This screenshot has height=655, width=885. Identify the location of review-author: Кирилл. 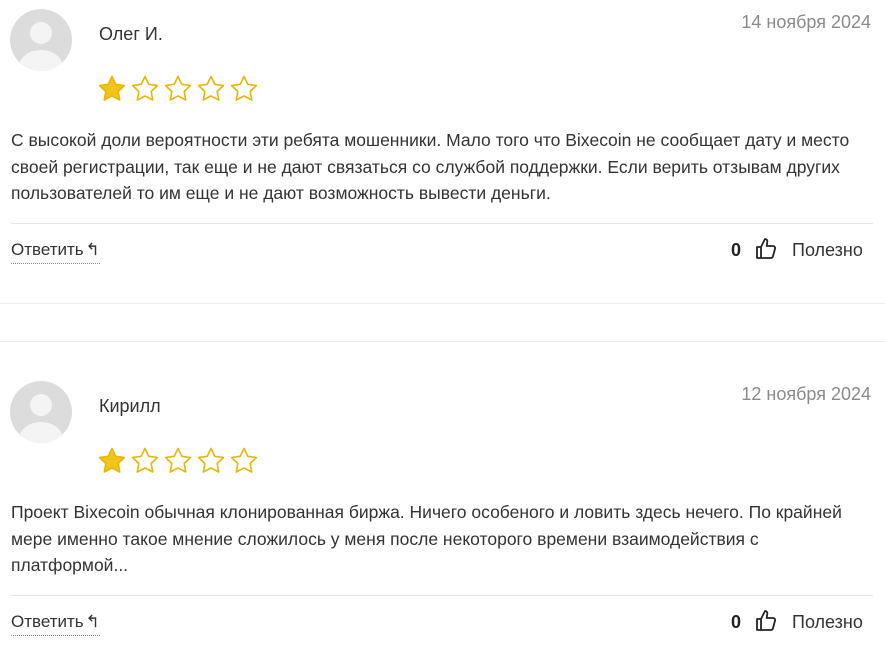
(130, 406).